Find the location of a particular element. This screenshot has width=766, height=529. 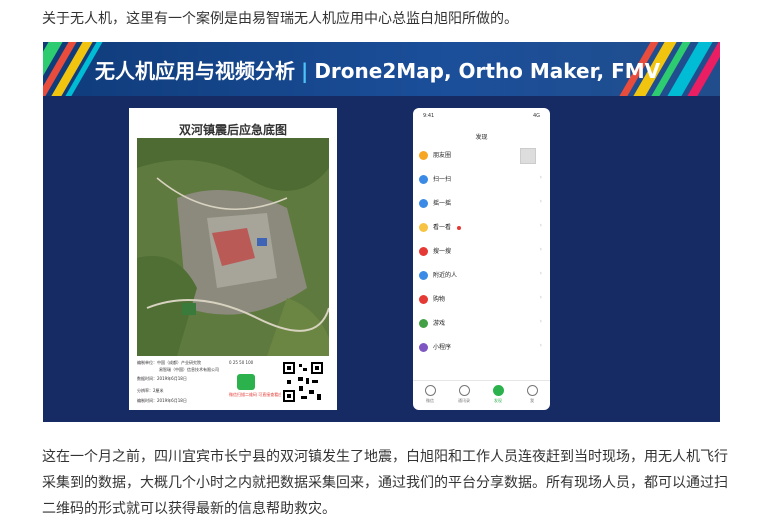

slide-title-band: 无人机应用与视频分析 | Drone2Map, Ortho Maker, FMV is located at coordinates (381, 69).